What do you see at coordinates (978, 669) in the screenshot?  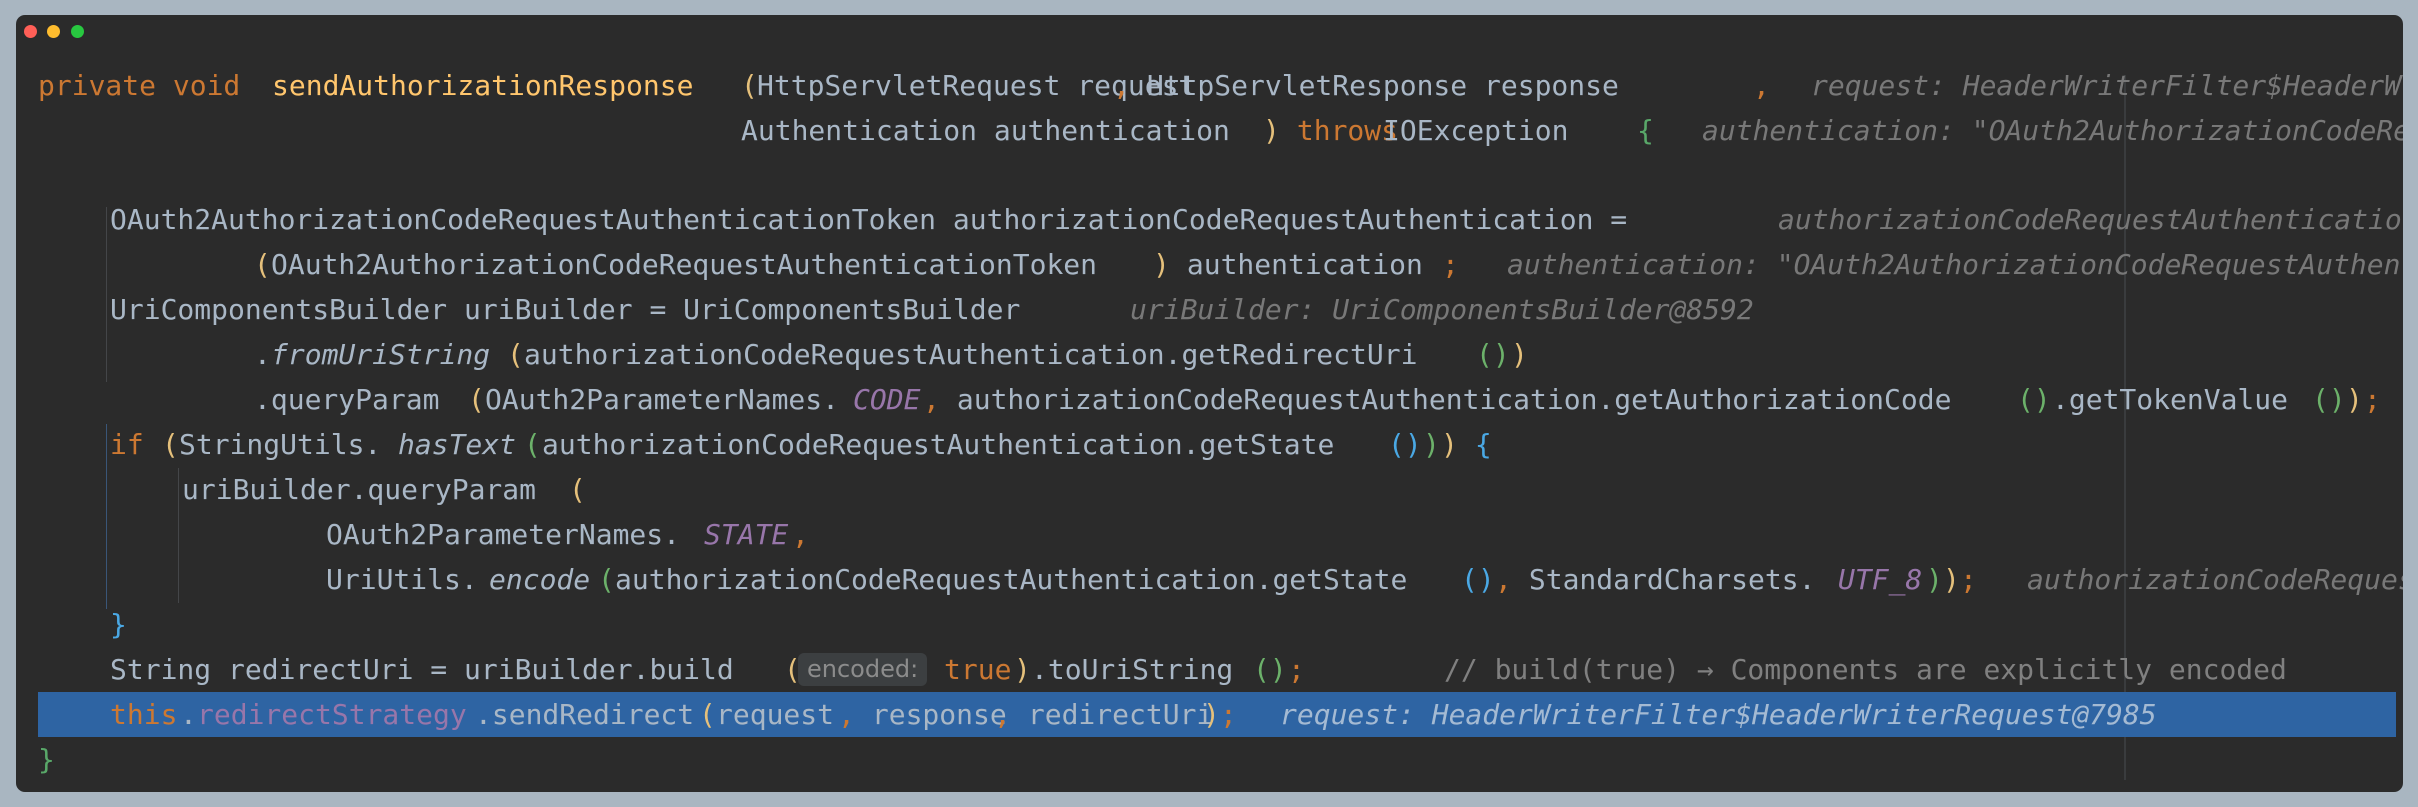 I see `literal: true` at bounding box center [978, 669].